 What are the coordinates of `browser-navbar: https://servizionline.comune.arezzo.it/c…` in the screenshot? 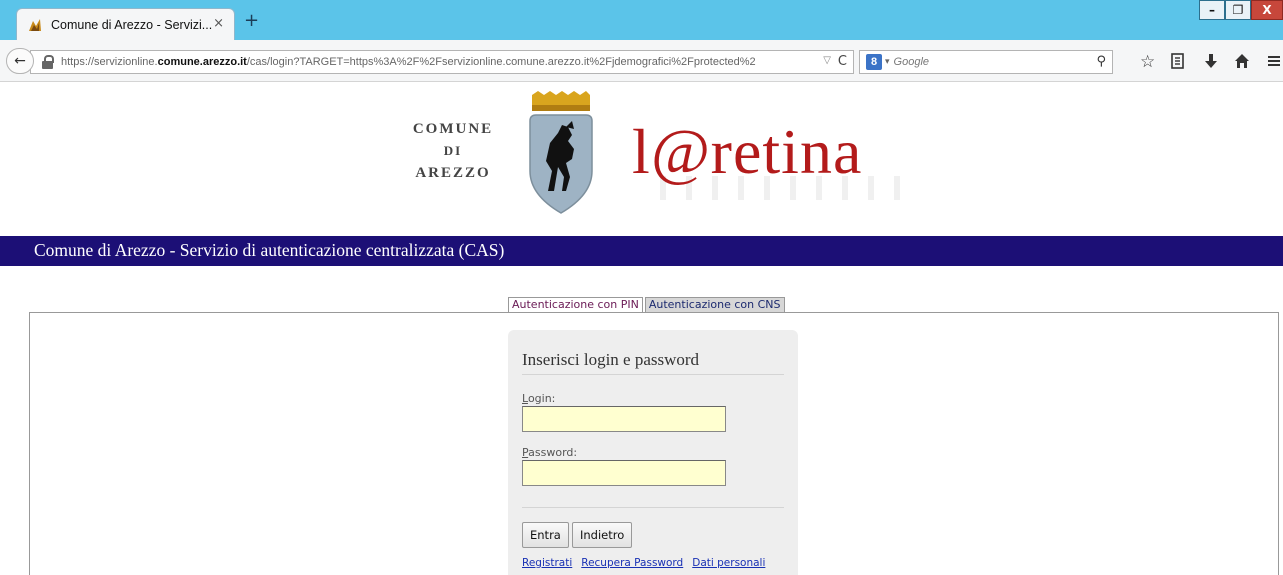 It's located at (641, 61).